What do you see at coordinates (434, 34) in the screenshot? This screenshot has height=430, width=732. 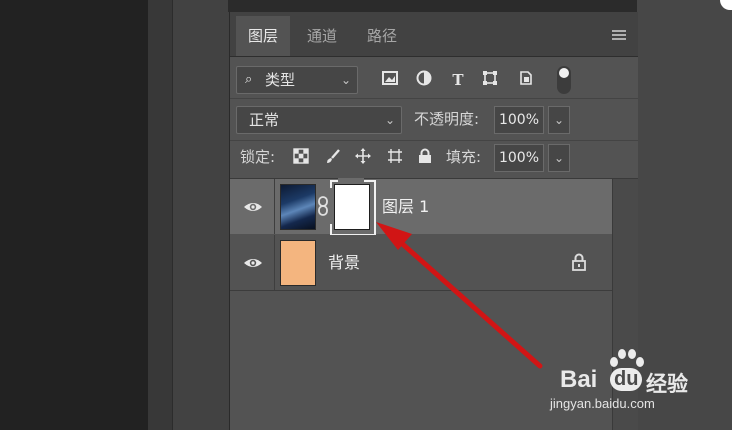 I see `panel-tab-bar: 图层 通道 路径` at bounding box center [434, 34].